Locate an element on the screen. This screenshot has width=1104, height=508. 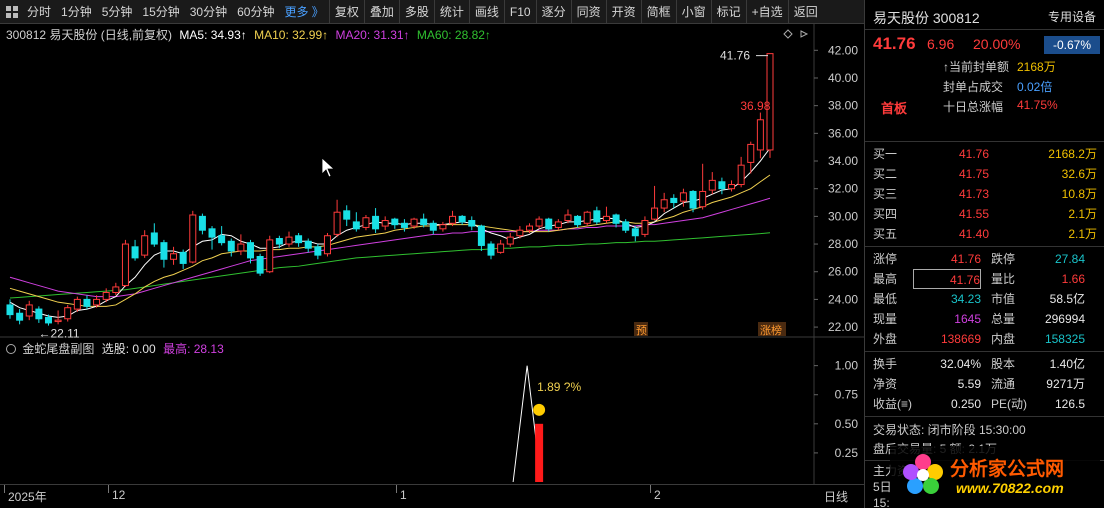
diamond-icon is located at coordinates (788, 34).